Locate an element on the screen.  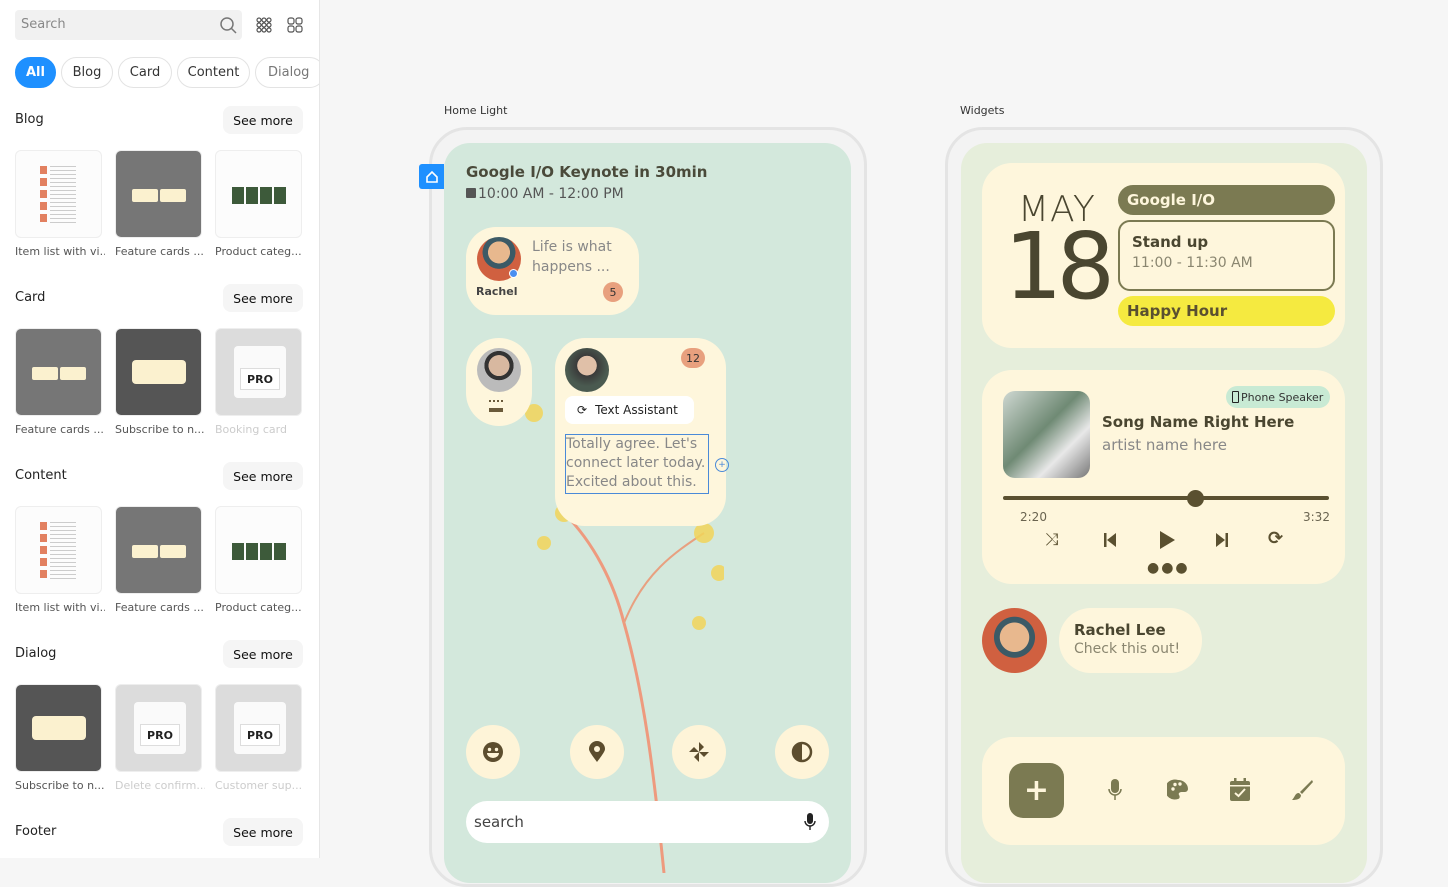
search-icon is located at coordinates (228, 25).